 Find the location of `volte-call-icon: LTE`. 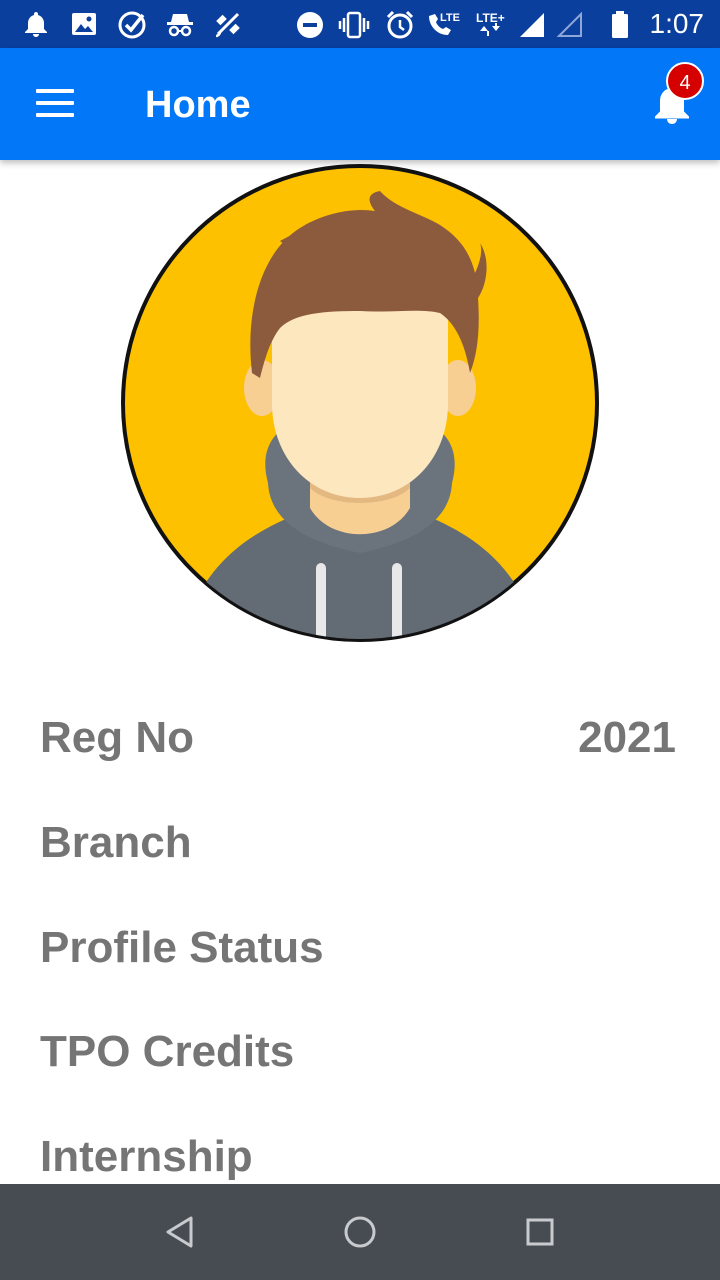

volte-call-icon: LTE is located at coordinates (444, 24).